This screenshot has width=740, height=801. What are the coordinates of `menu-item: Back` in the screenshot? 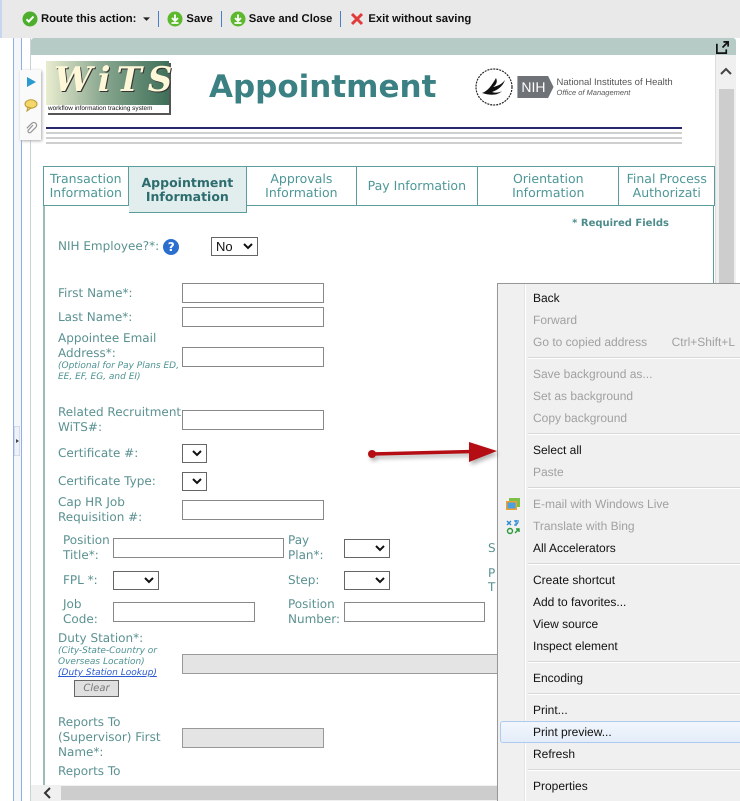 It's located at (620, 298).